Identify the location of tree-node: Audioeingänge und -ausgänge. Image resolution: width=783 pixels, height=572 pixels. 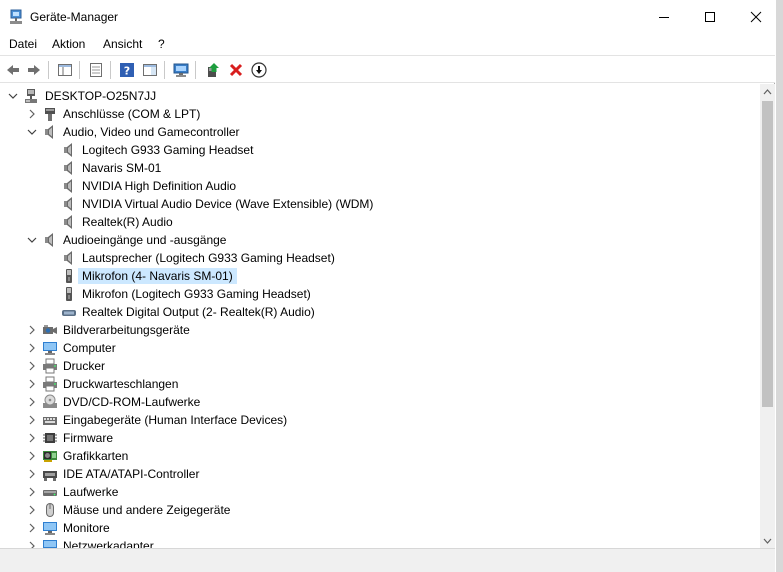
(379, 240).